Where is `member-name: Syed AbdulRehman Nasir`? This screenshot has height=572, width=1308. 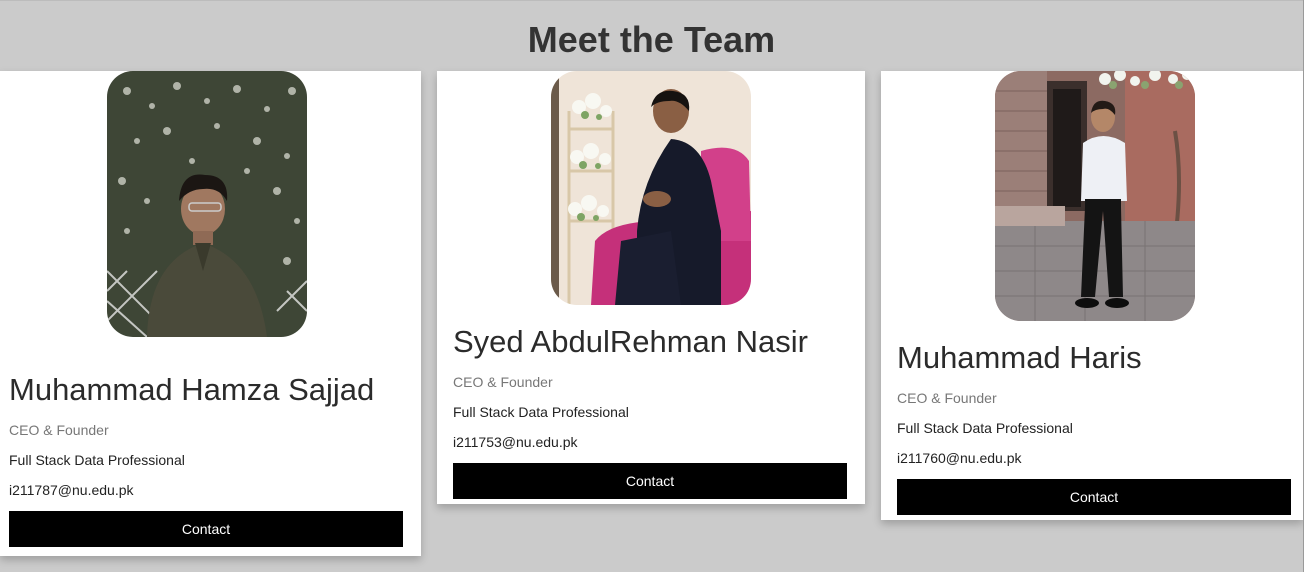
member-name: Syed AbdulRehman Nasir is located at coordinates (630, 341).